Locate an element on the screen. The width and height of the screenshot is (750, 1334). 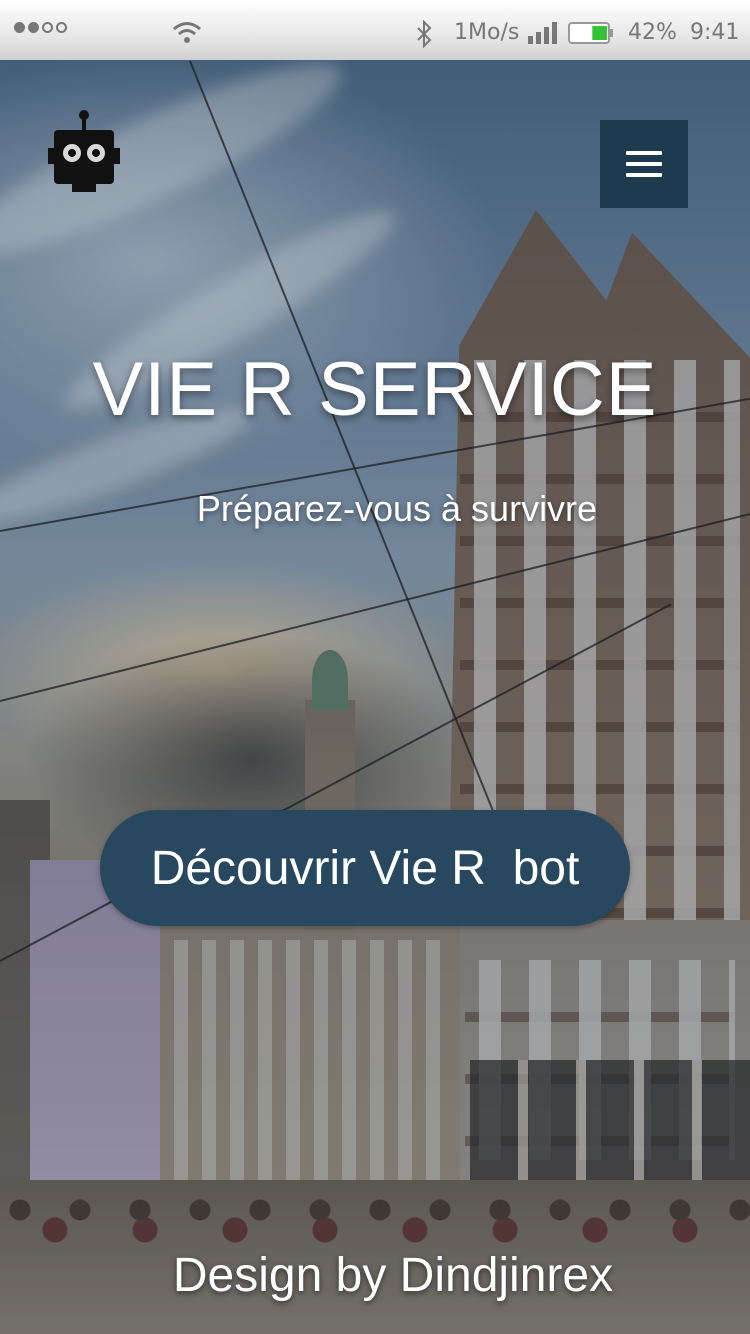
network-speed: 1Mo/s is located at coordinates (487, 32).